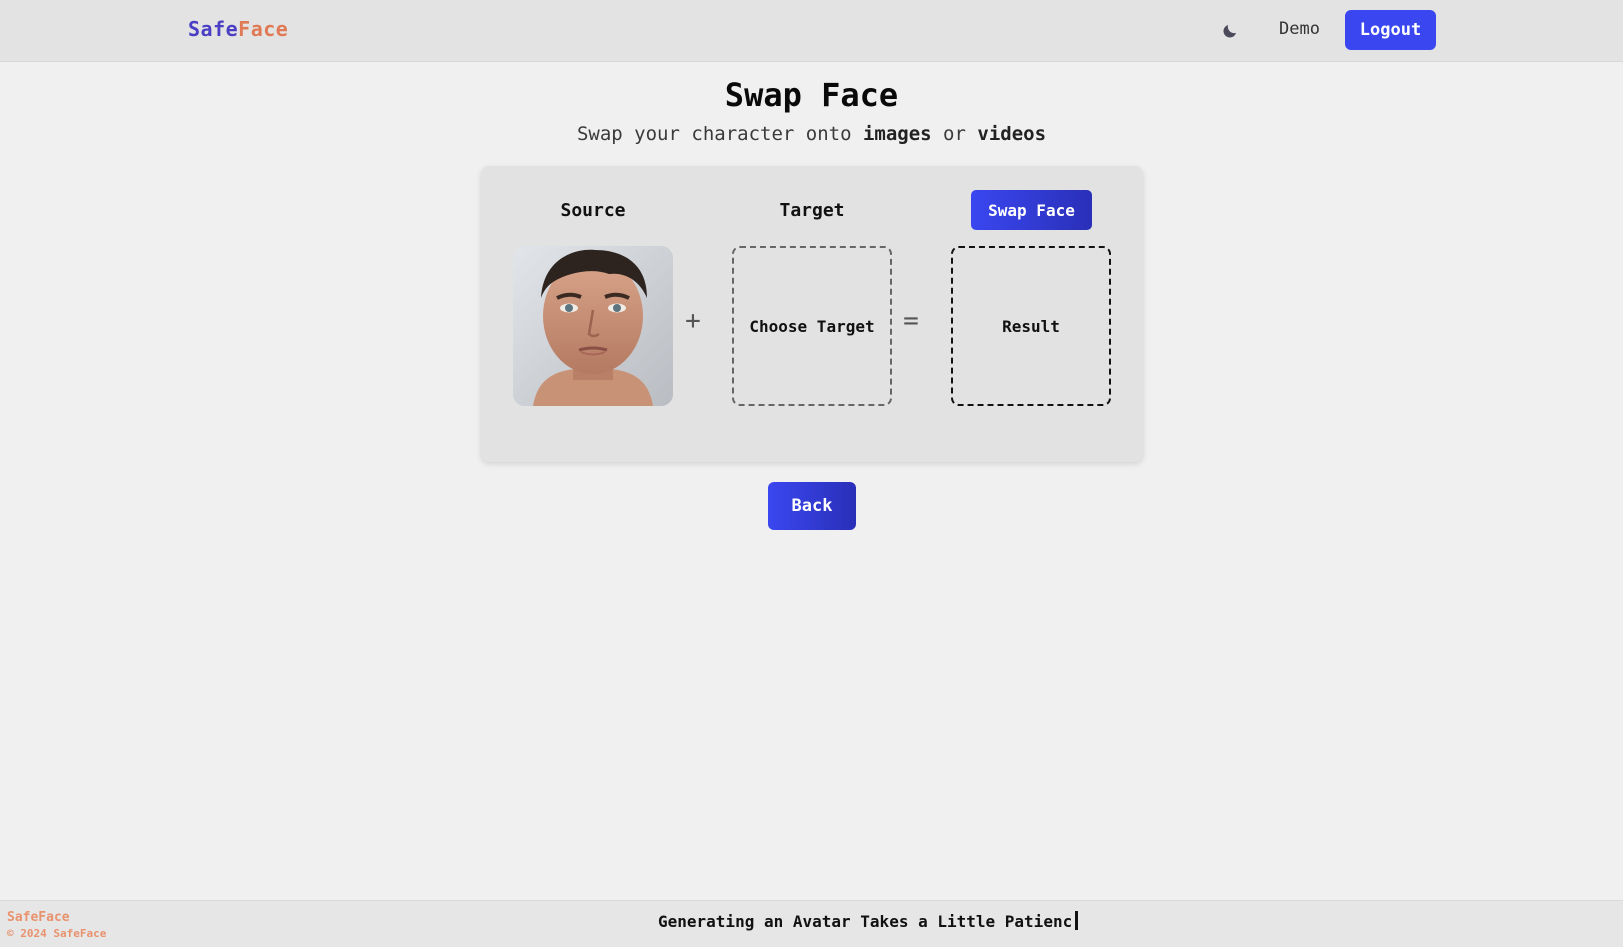  I want to click on top-navbar: SafeFace Demo Logout, so click(811, 31).